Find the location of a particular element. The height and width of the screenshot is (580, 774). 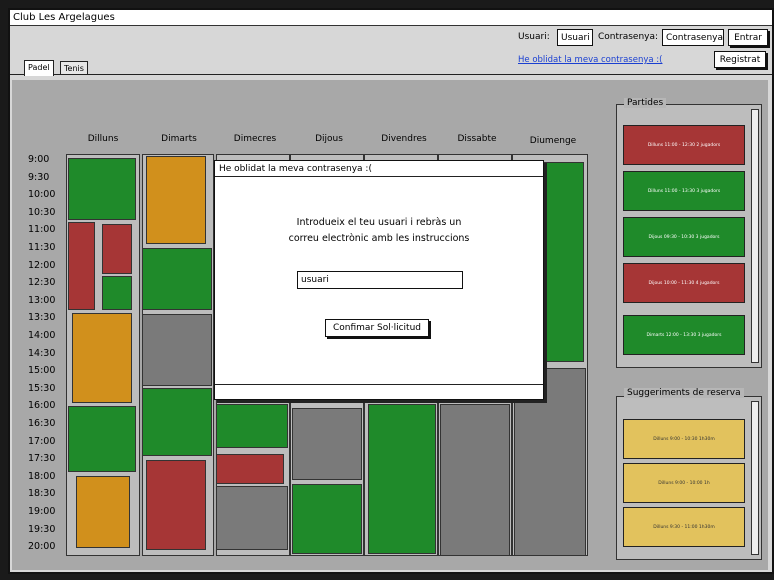

day-header: Dimarts is located at coordinates (179, 139).